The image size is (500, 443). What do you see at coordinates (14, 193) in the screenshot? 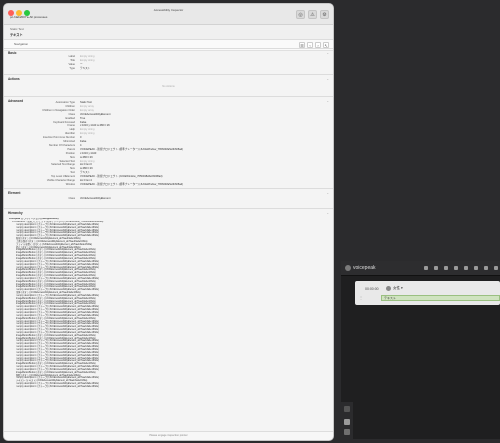
I see `section-title: Element` at bounding box center [14, 193].